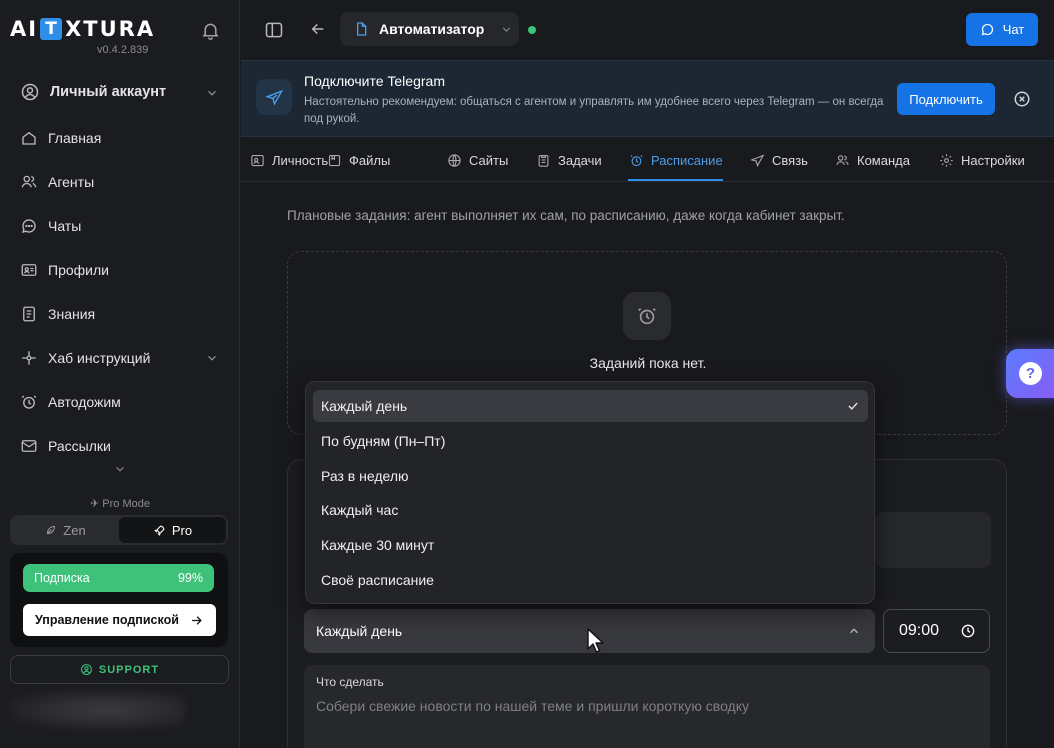 The width and height of the screenshot is (1054, 748). What do you see at coordinates (377, 580) in the screenshot?
I see `option-label: Своё расписание` at bounding box center [377, 580].